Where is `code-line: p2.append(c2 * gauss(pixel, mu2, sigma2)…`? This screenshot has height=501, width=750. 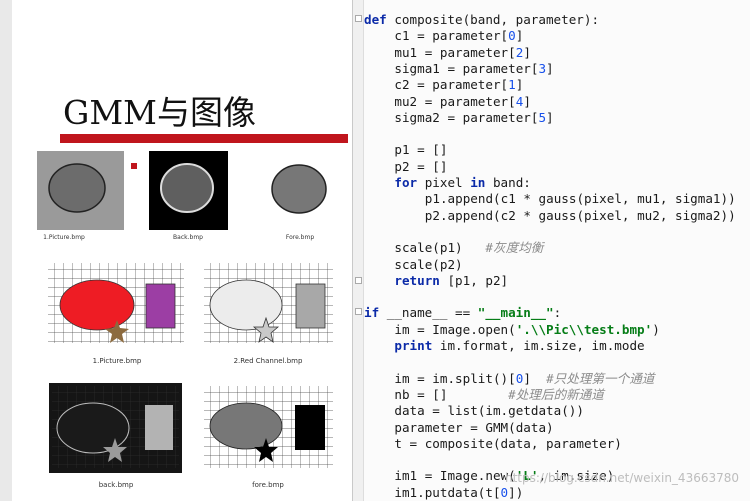
code-line: p2.append(c2 * gauss(pixel, mu2, sigma2)… is located at coordinates (580, 216).